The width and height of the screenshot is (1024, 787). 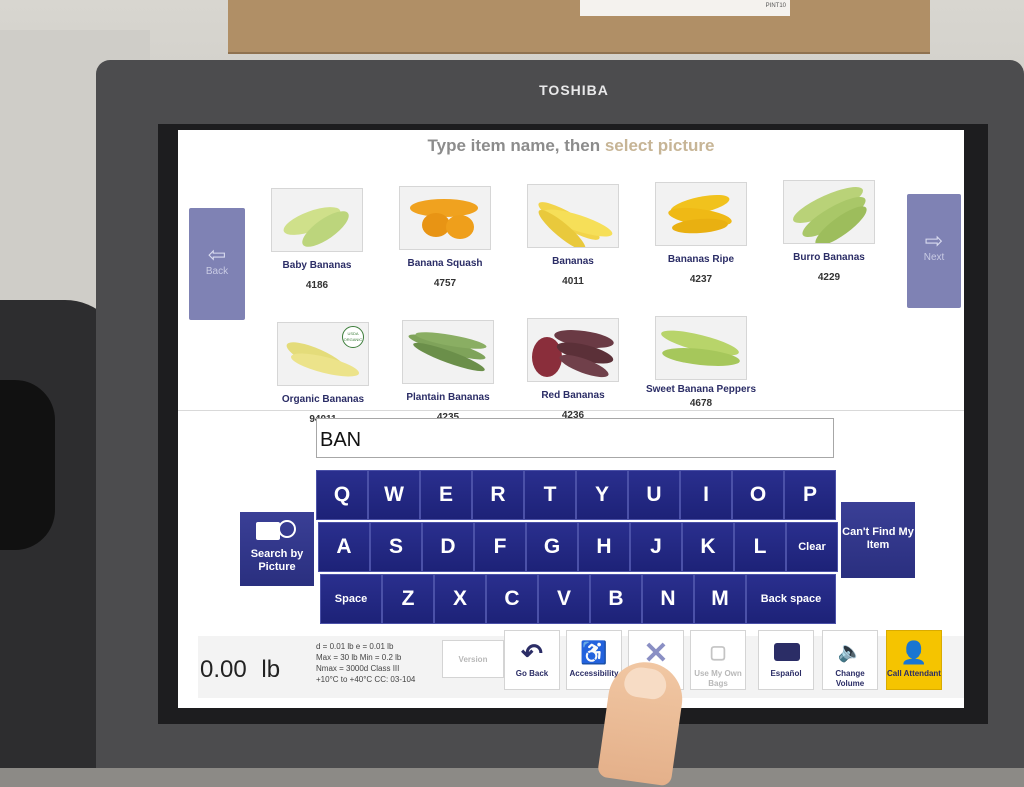 What do you see at coordinates (718, 652) in the screenshot?
I see `bag-icon: ▢` at bounding box center [718, 652].